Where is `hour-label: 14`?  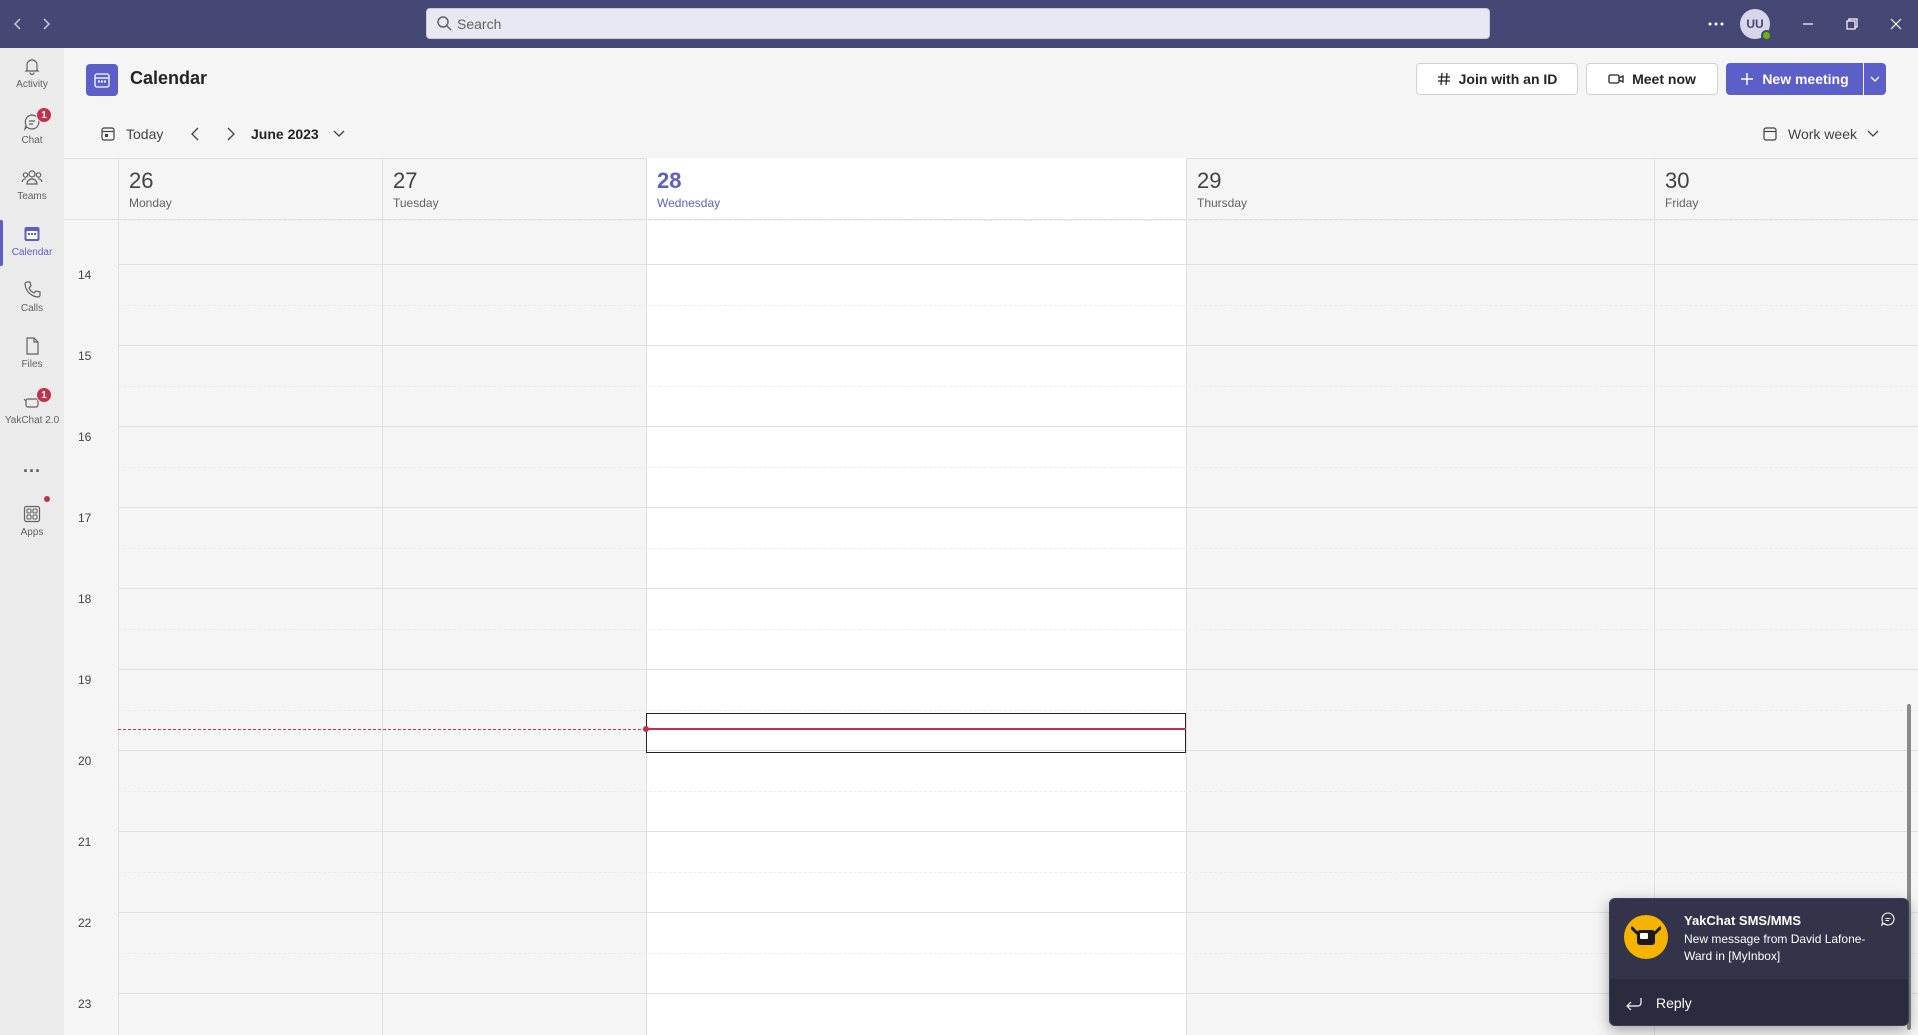
hour-label: 14 is located at coordinates (85, 275).